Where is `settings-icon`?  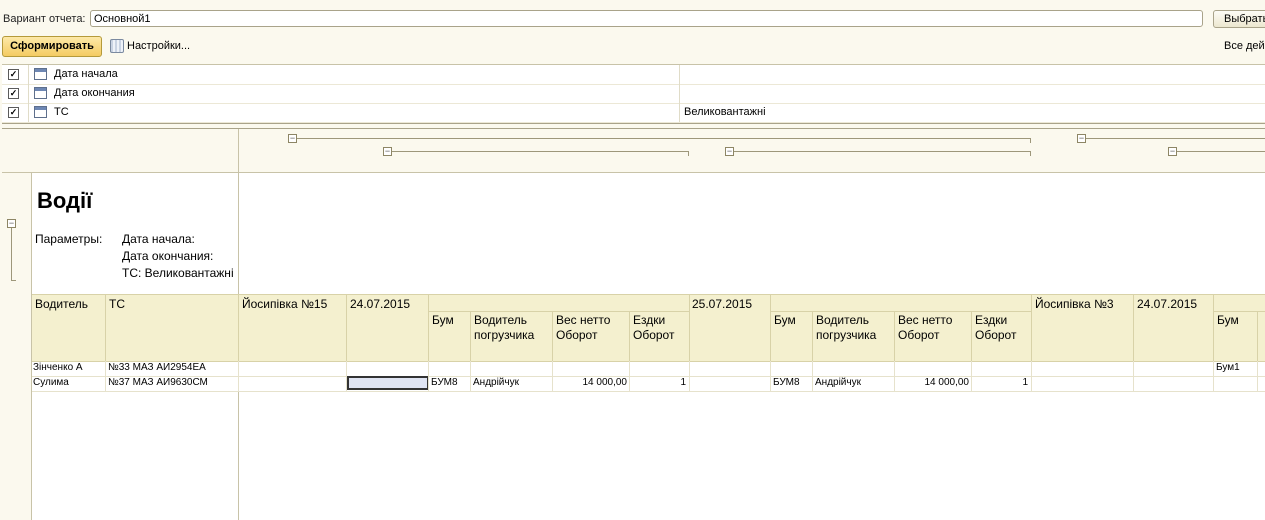 settings-icon is located at coordinates (117, 46).